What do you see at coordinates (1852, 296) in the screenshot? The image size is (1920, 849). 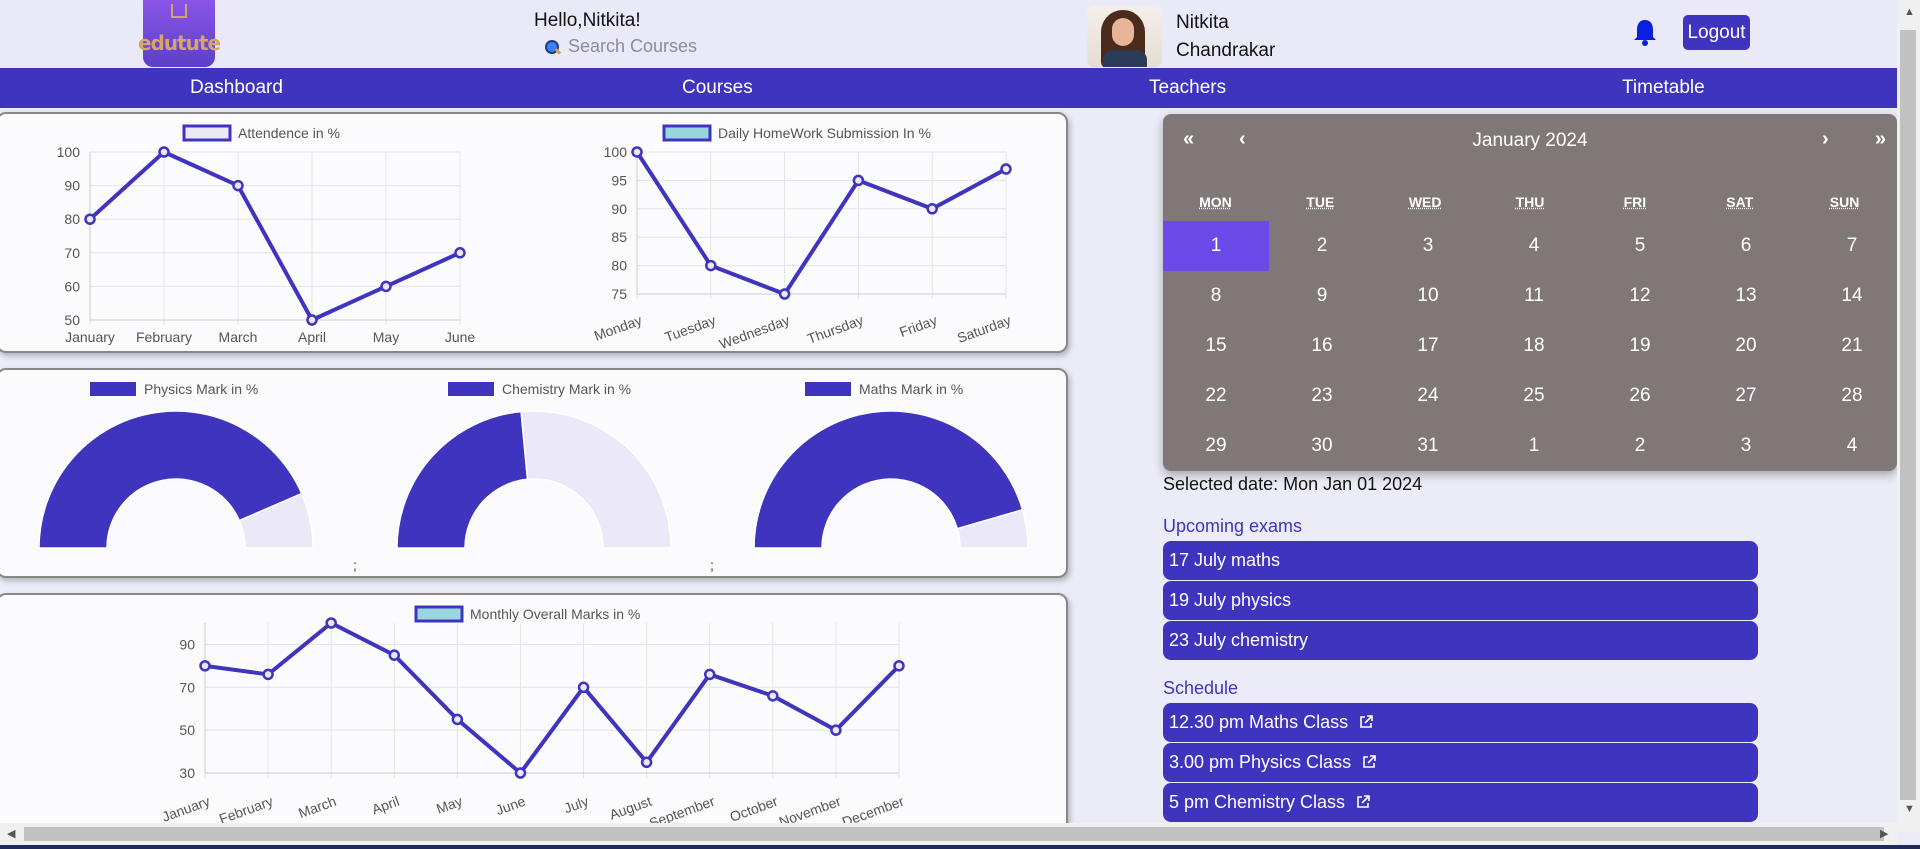 I see `calendar-day: 14` at bounding box center [1852, 296].